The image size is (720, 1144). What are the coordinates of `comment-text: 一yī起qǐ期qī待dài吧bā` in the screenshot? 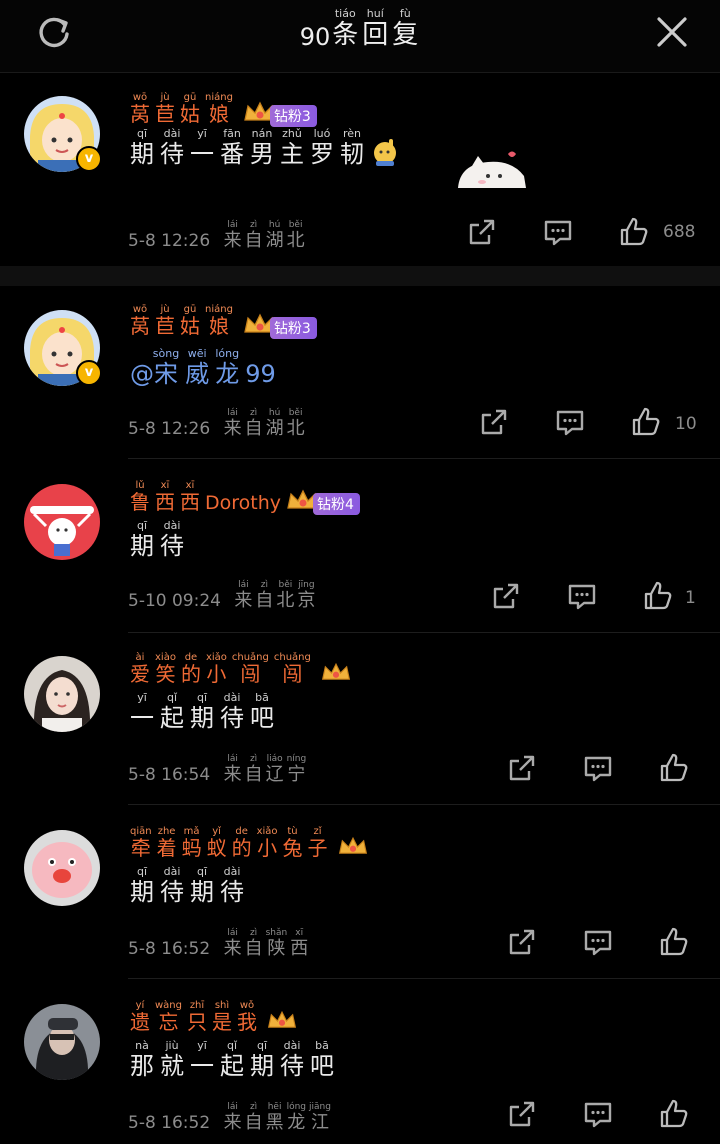 It's located at (205, 712).